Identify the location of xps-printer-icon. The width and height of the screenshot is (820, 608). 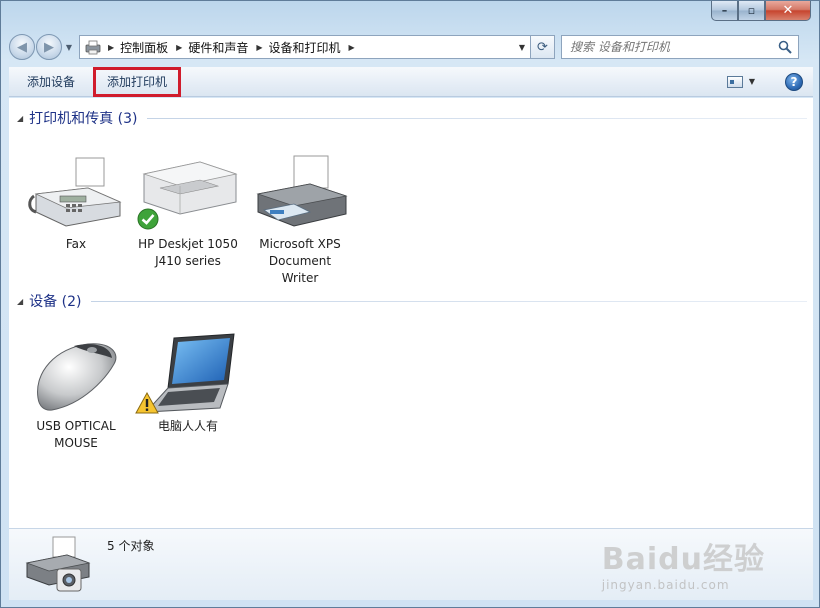
(302, 191).